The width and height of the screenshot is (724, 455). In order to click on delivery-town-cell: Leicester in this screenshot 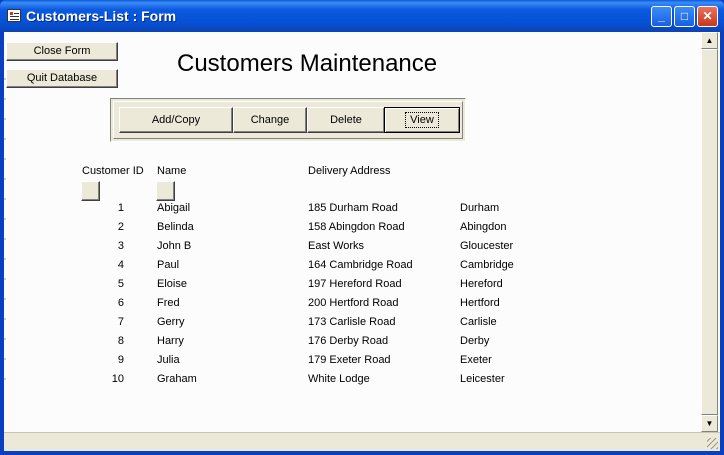, I will do `click(482, 379)`.